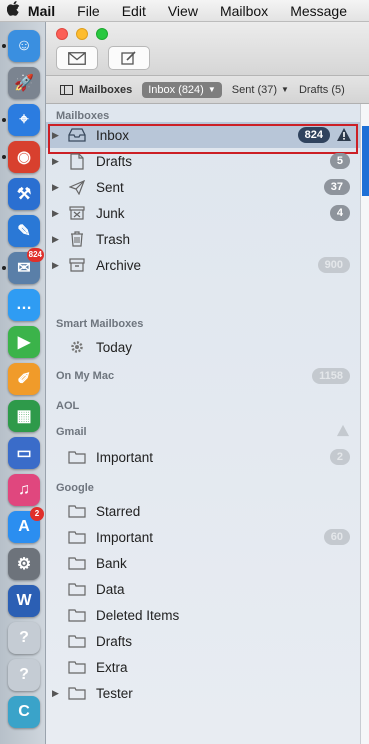 This screenshot has height=744, width=369. Describe the element at coordinates (203, 213) in the screenshot. I see `mailbox-junk: ▶ Junk 4` at that location.